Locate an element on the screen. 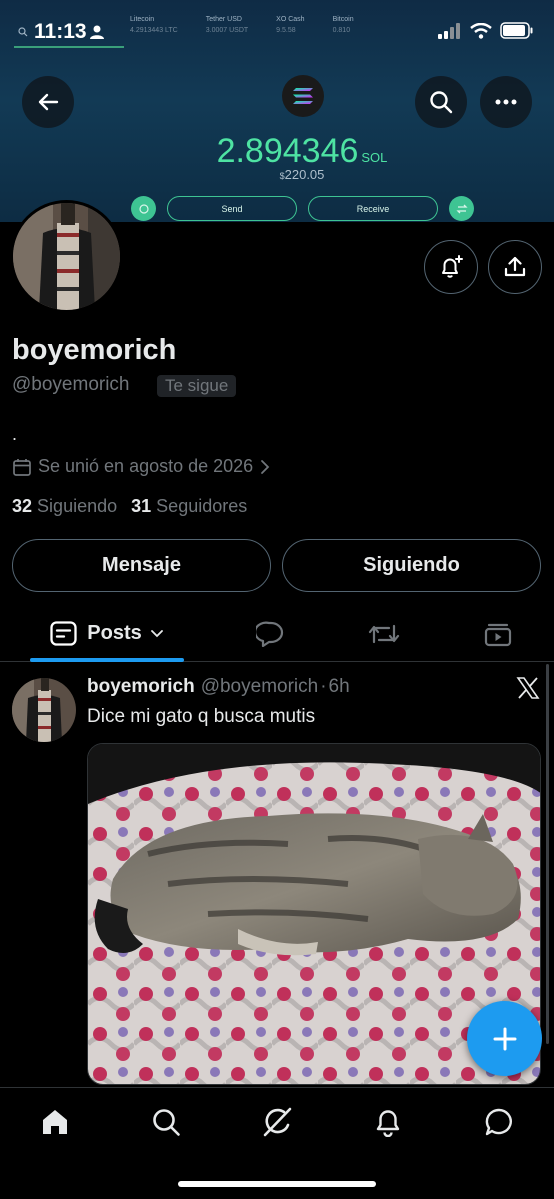  media-icon is located at coordinates (498, 634).